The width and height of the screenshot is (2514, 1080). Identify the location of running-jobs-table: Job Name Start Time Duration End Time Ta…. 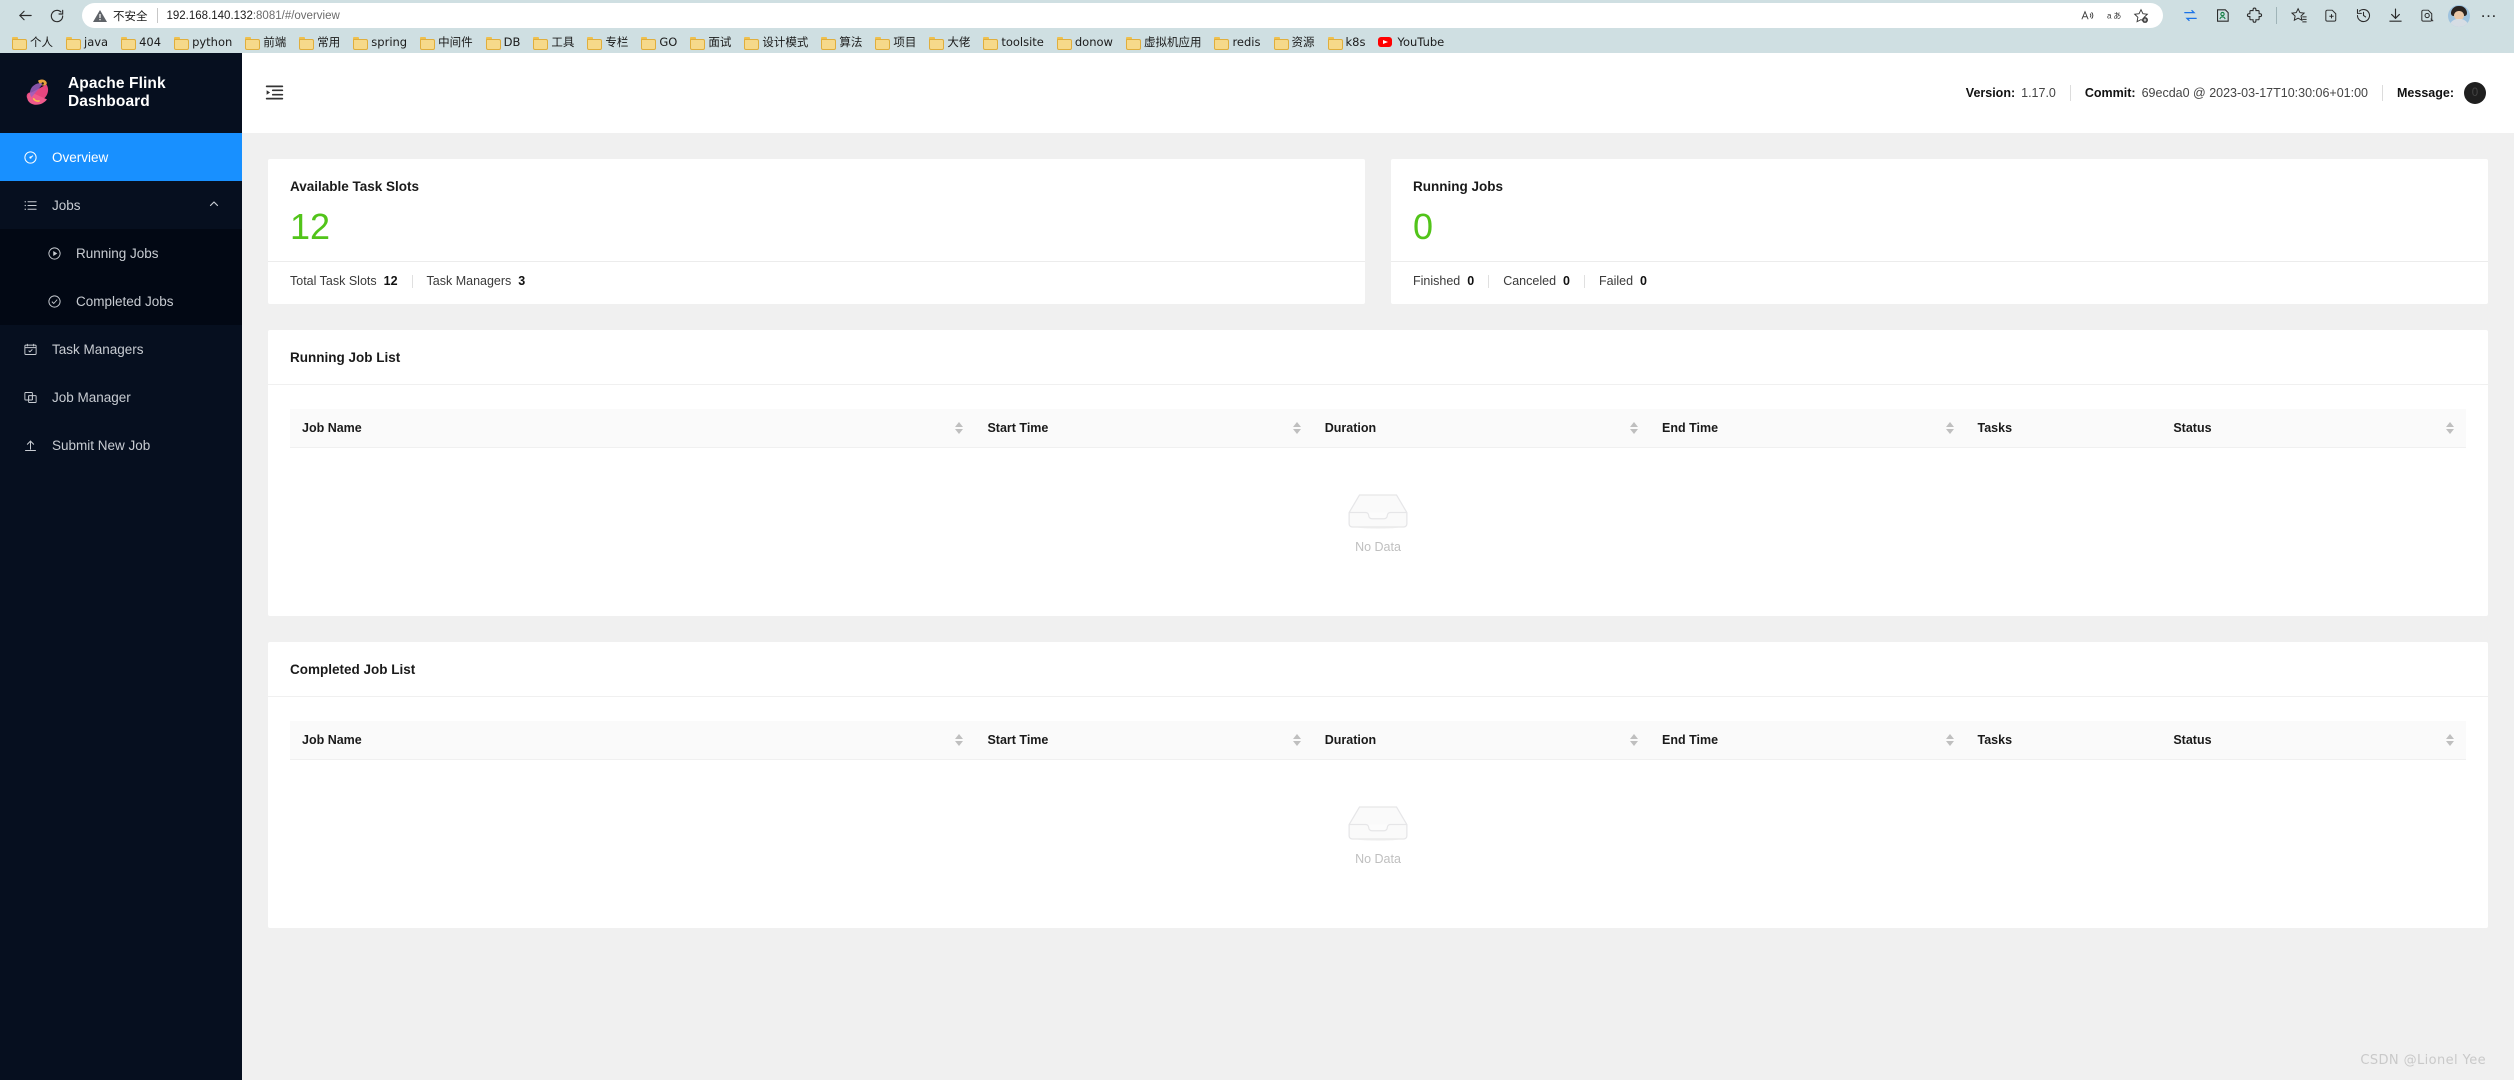
(1378, 501).